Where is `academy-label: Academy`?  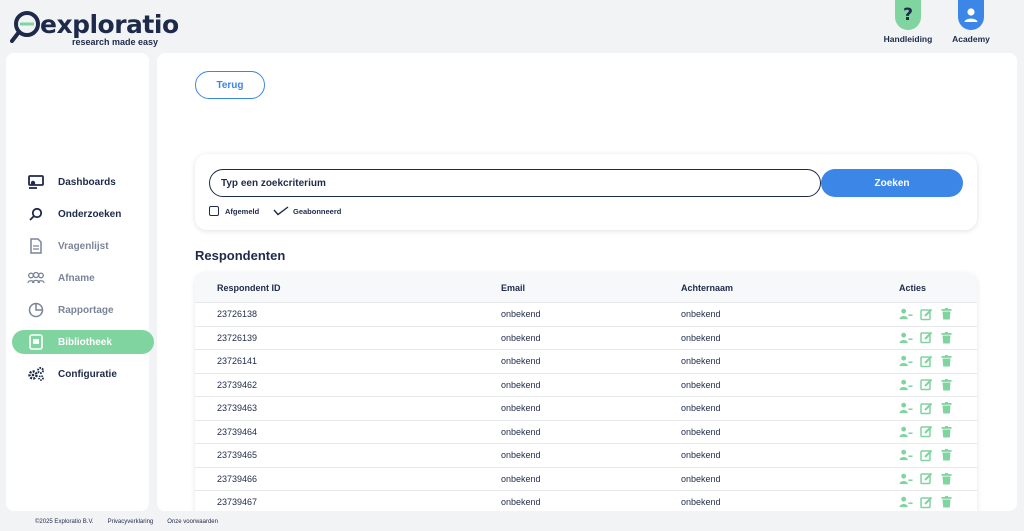
academy-label: Academy is located at coordinates (971, 39).